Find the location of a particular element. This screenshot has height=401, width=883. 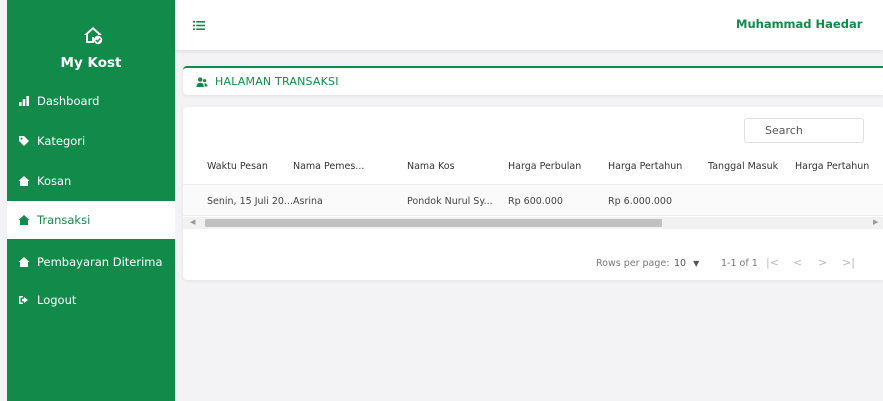

sidebar-item-pembayaran-diterima: Pembayaran Diterima is located at coordinates (91, 262).